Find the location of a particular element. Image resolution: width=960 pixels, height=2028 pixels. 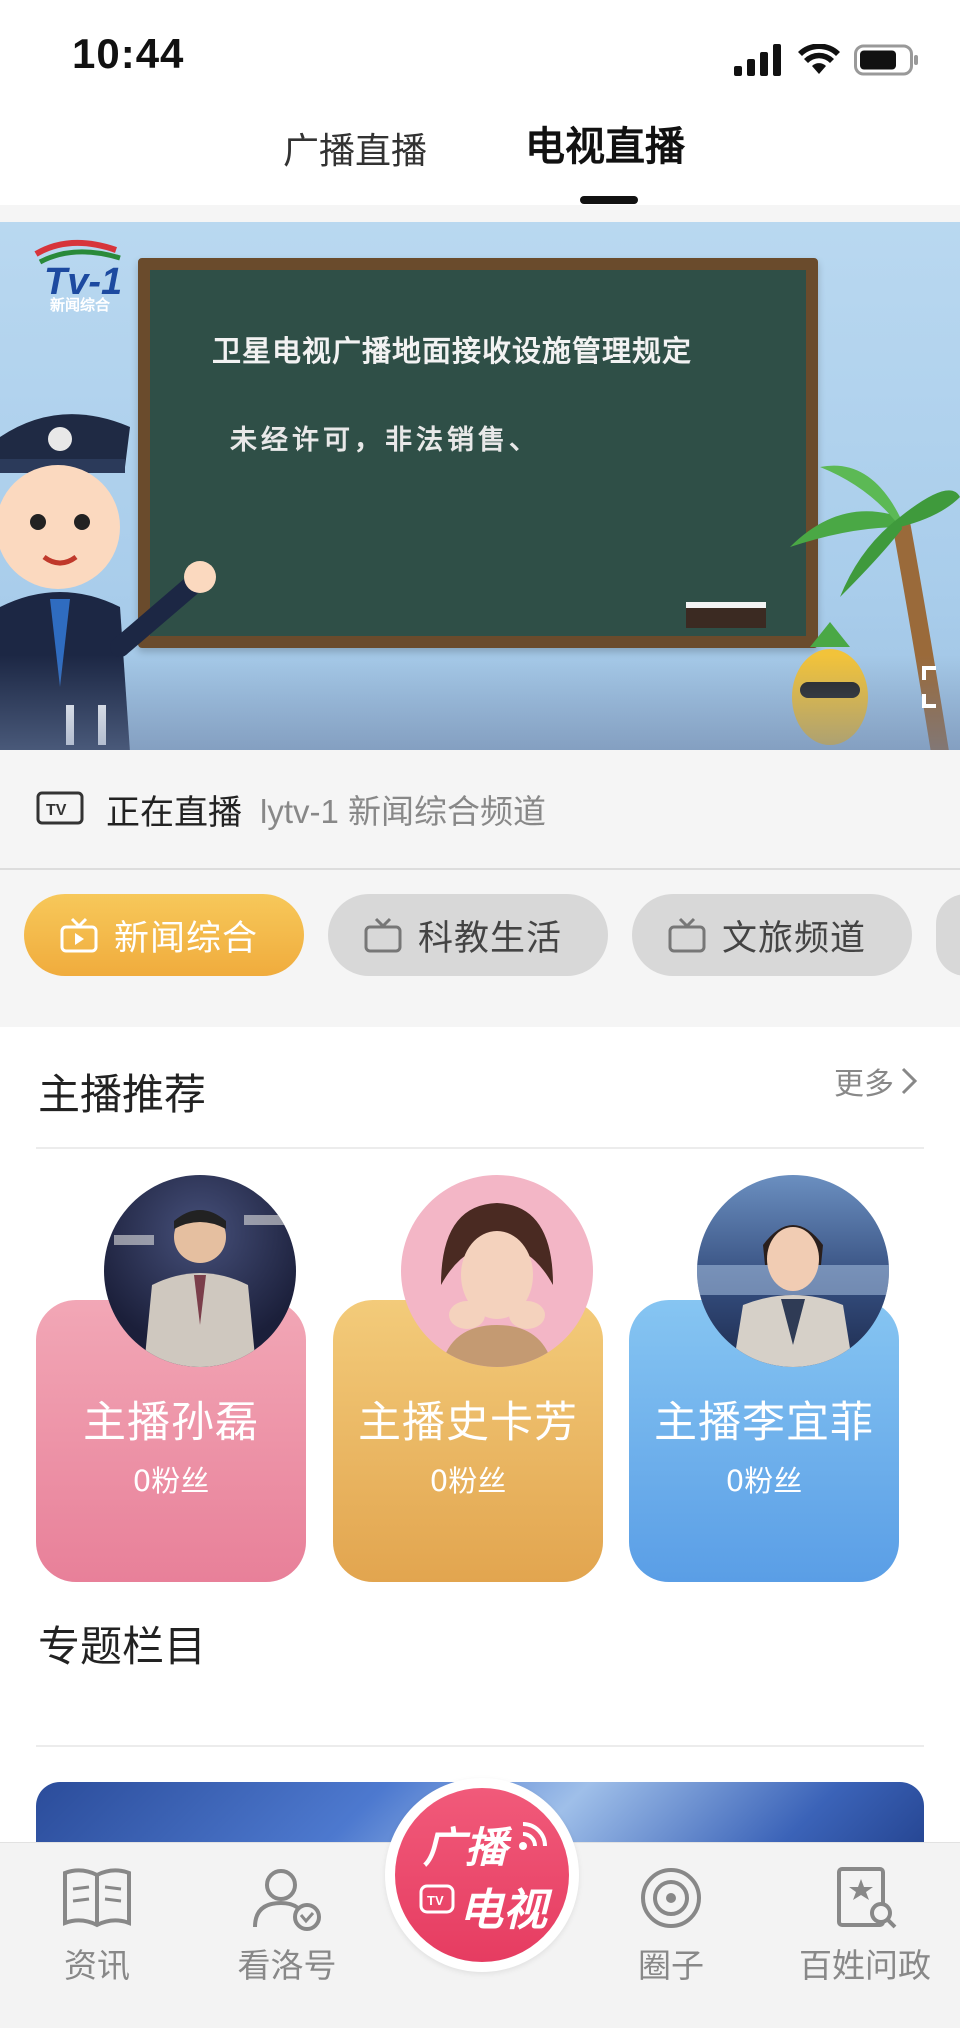

channel-logo-text: 新闻综合 is located at coordinates (80, 305).